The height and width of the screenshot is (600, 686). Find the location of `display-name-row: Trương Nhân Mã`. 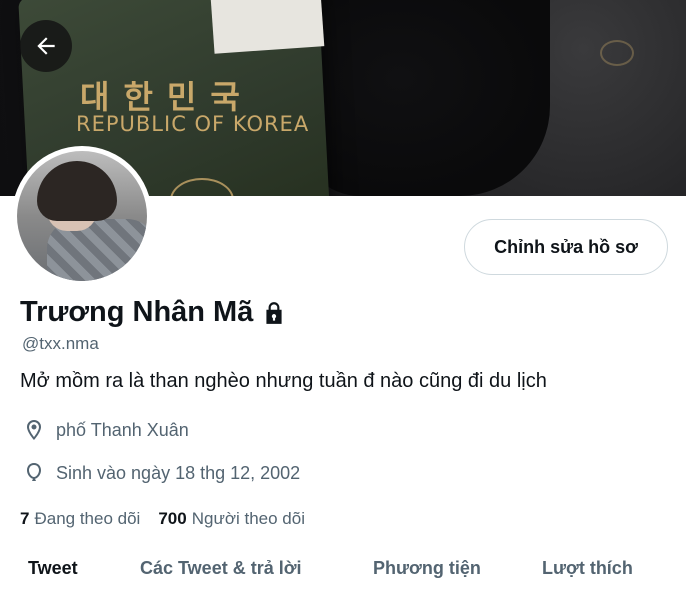

display-name-row: Trương Nhân Mã is located at coordinates (153, 312).